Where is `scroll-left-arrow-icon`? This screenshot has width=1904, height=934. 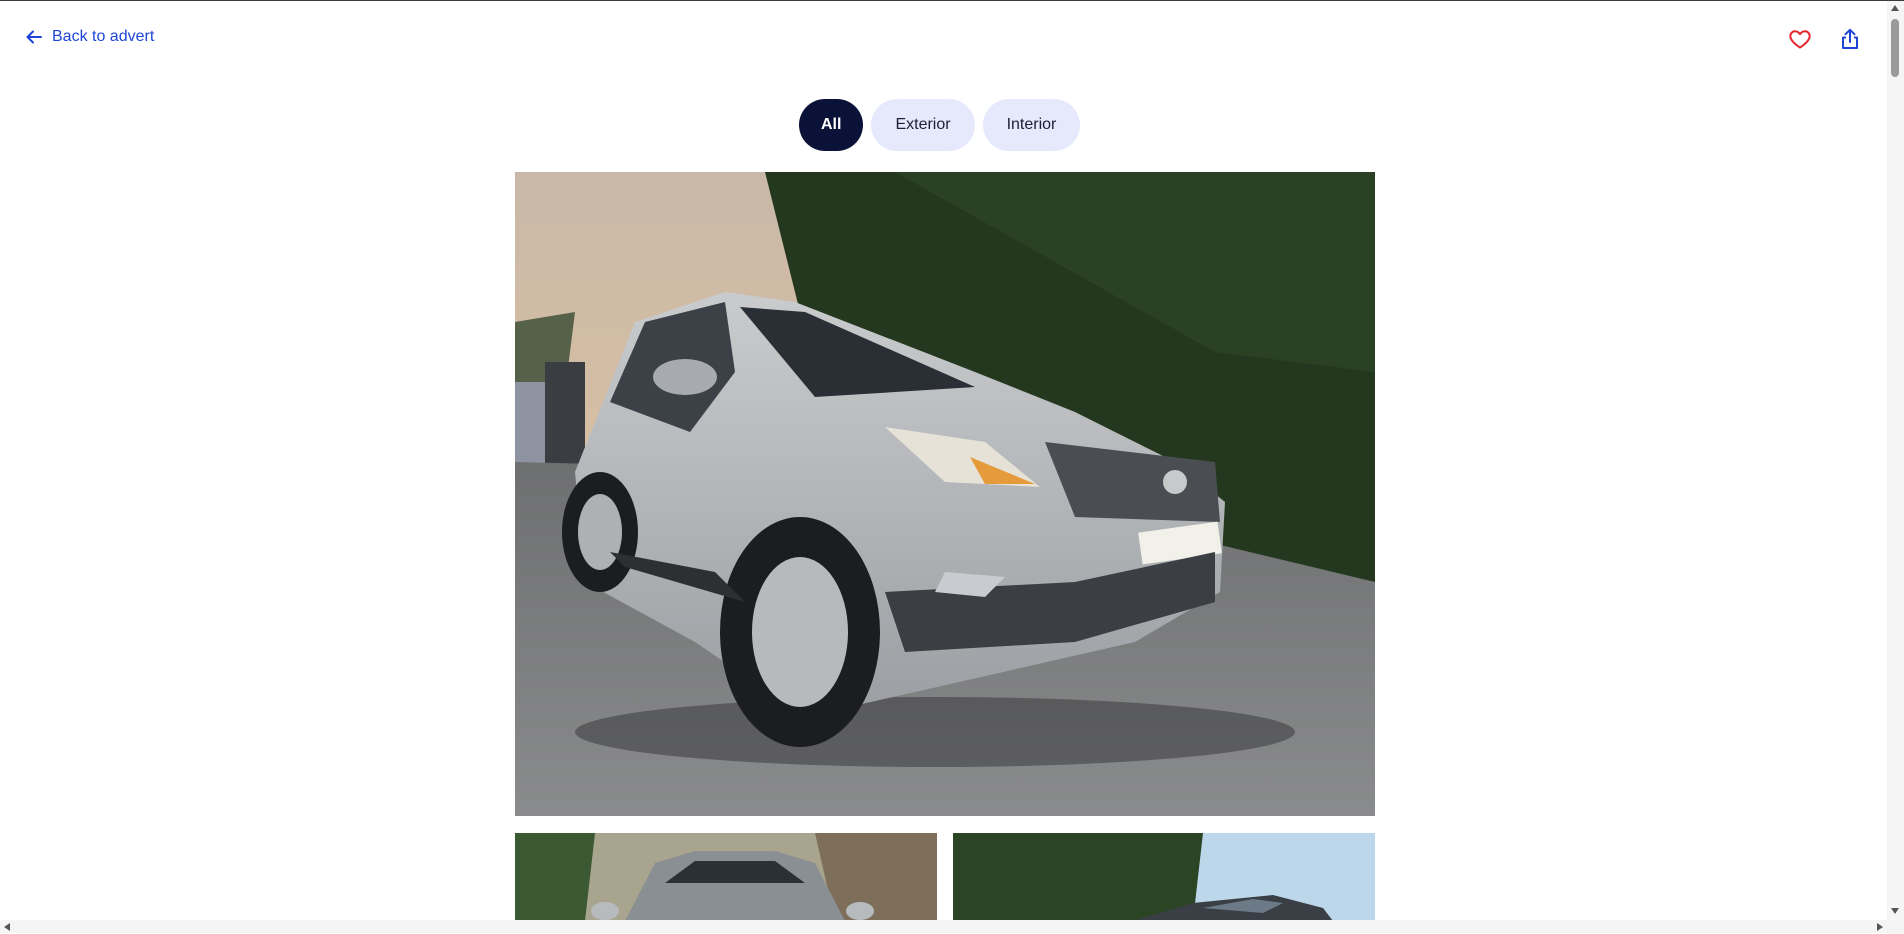
scroll-left-arrow-icon is located at coordinates (7, 927).